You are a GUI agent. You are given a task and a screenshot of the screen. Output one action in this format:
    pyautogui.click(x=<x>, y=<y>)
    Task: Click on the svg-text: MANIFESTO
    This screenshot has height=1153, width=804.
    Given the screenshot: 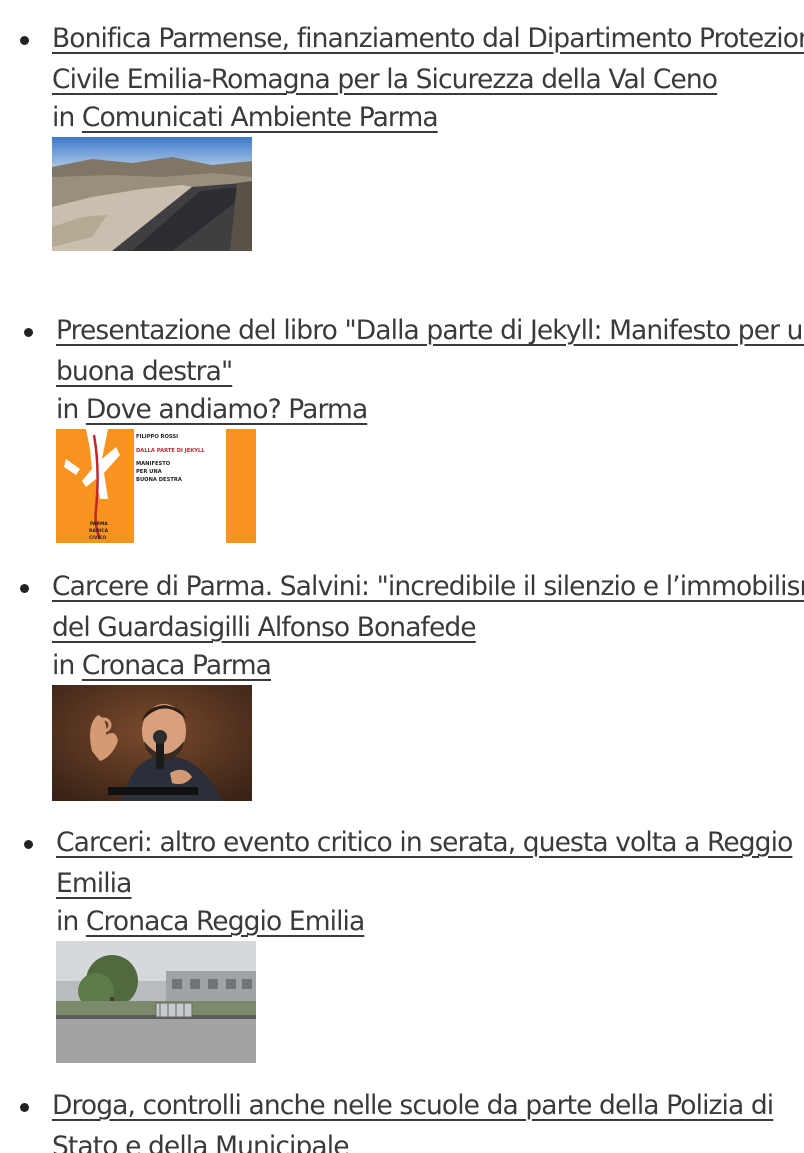 What is the action you would take?
    pyautogui.click(x=153, y=464)
    